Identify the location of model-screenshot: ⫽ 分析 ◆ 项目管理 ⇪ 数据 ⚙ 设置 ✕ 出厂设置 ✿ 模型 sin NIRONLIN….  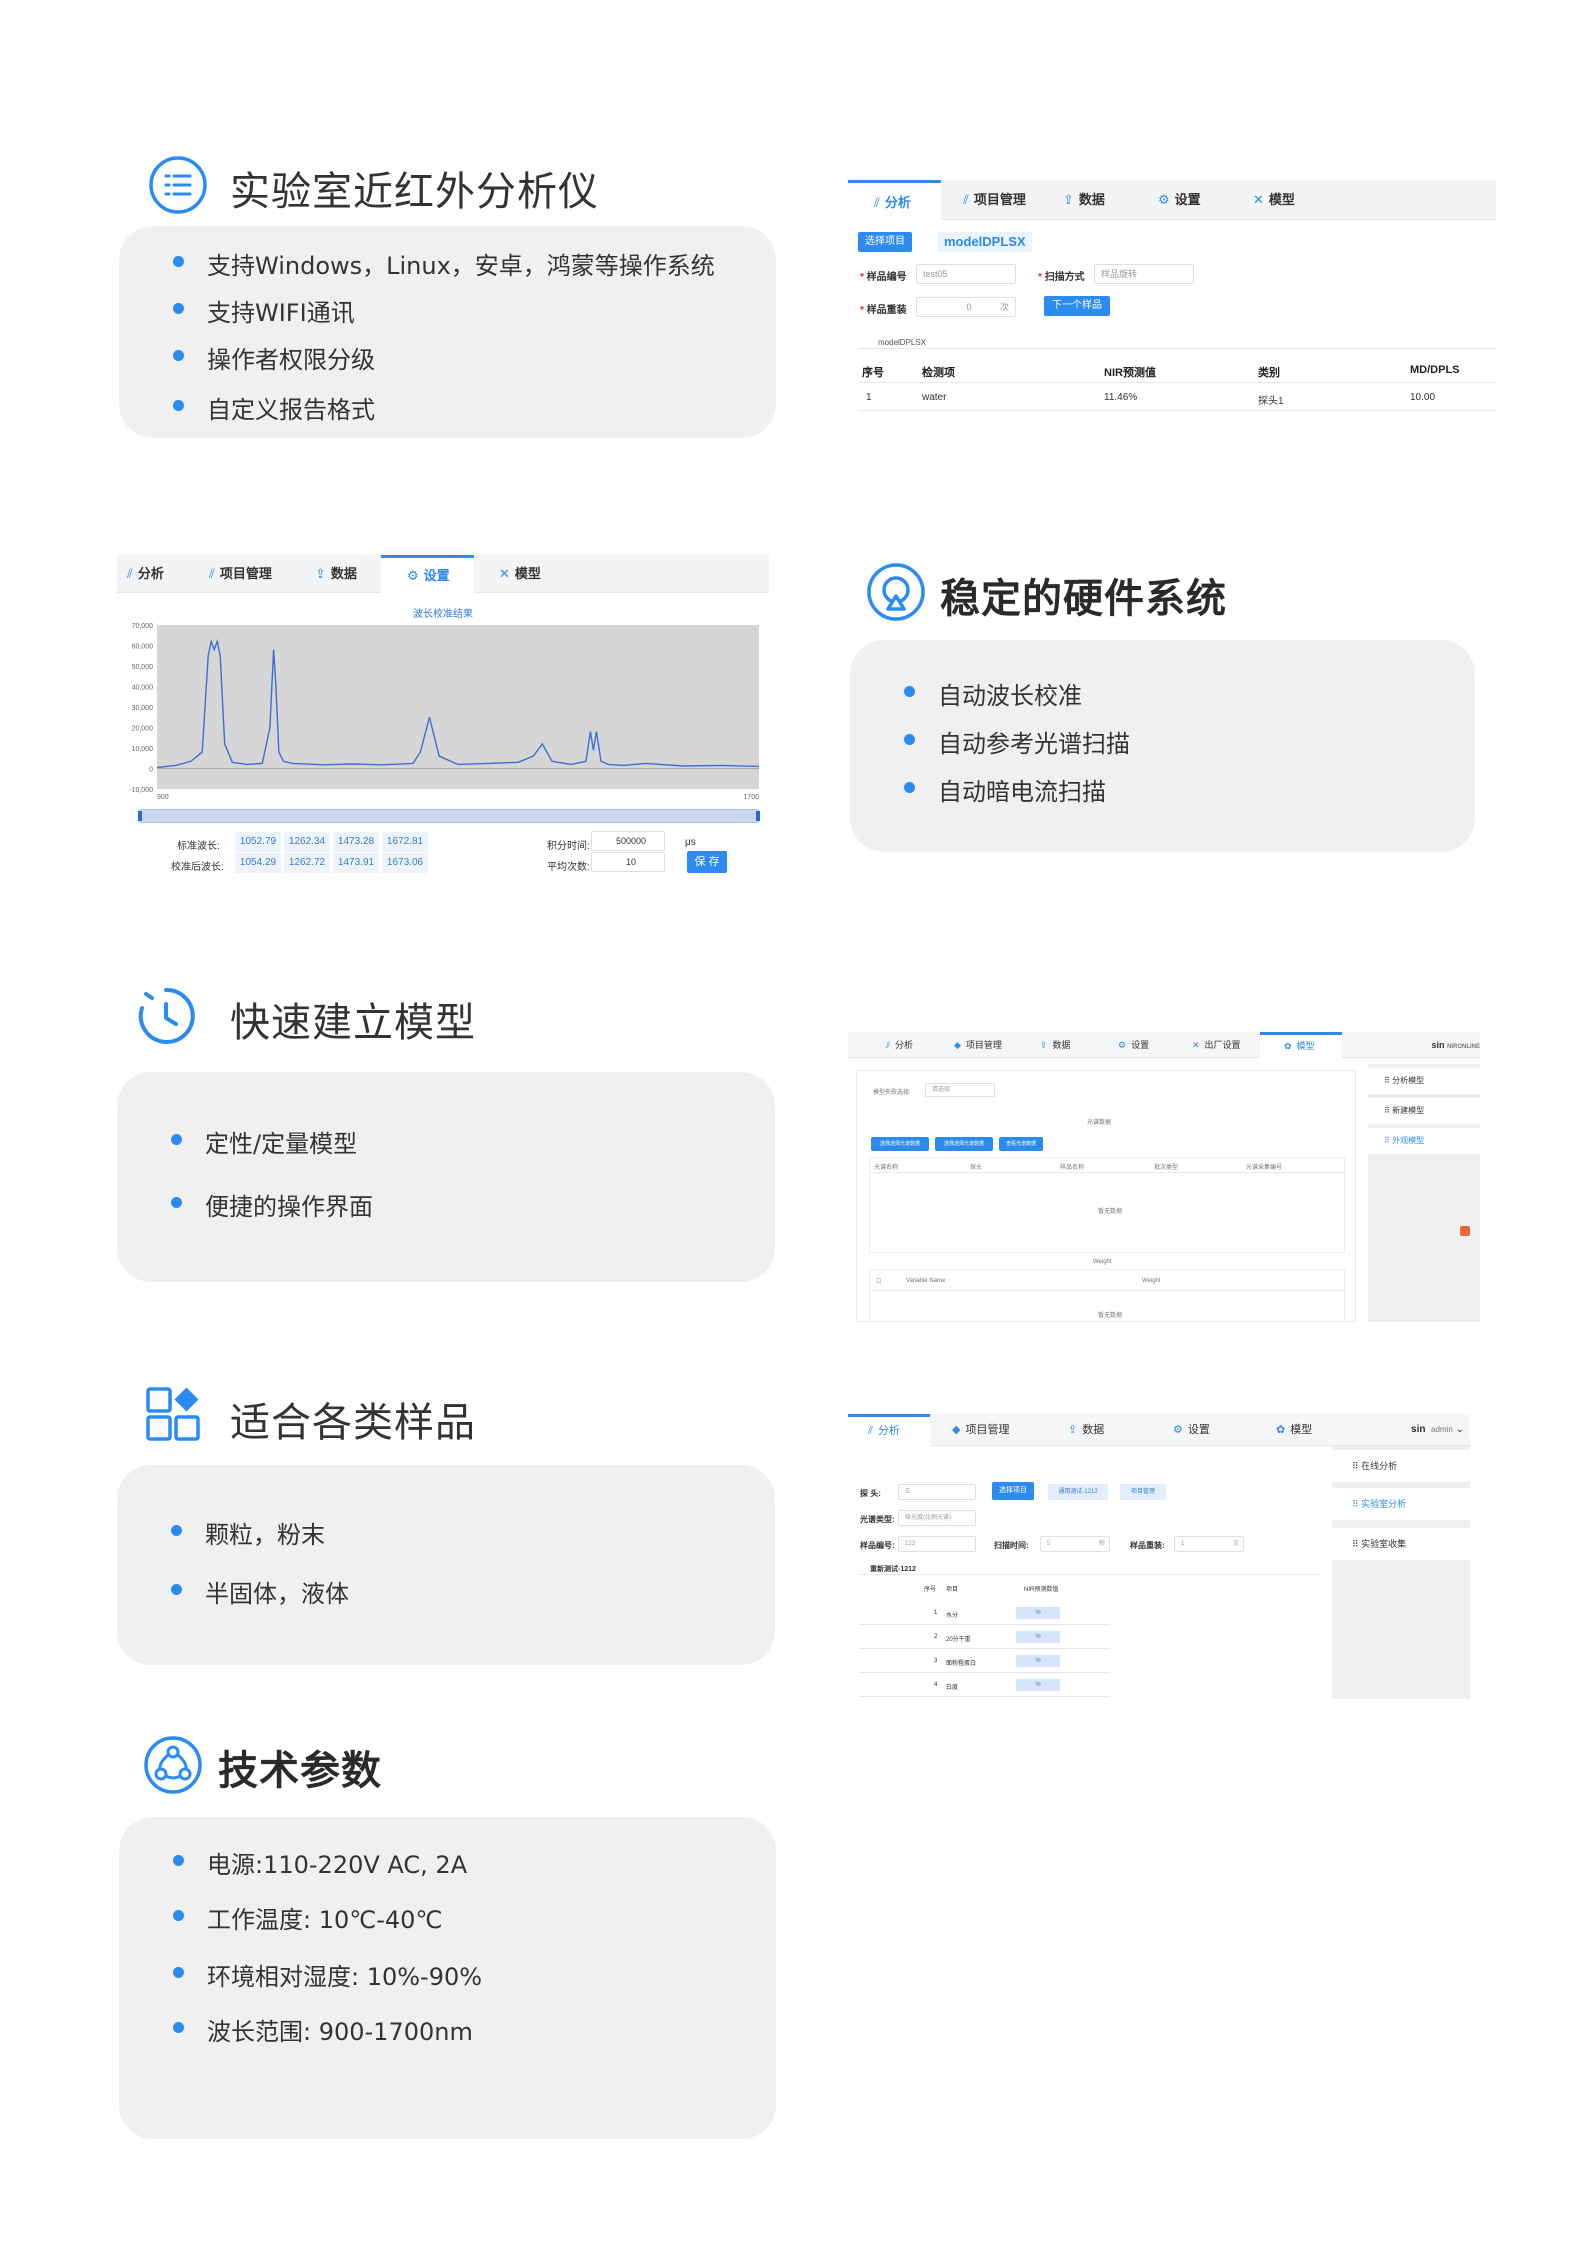
(1164, 1177).